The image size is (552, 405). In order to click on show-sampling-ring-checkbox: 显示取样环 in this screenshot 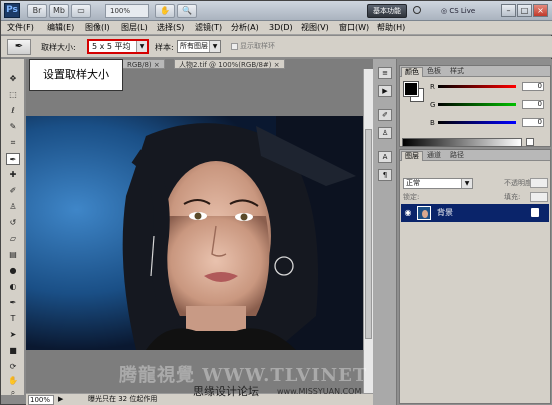, I will do `click(253, 47)`.